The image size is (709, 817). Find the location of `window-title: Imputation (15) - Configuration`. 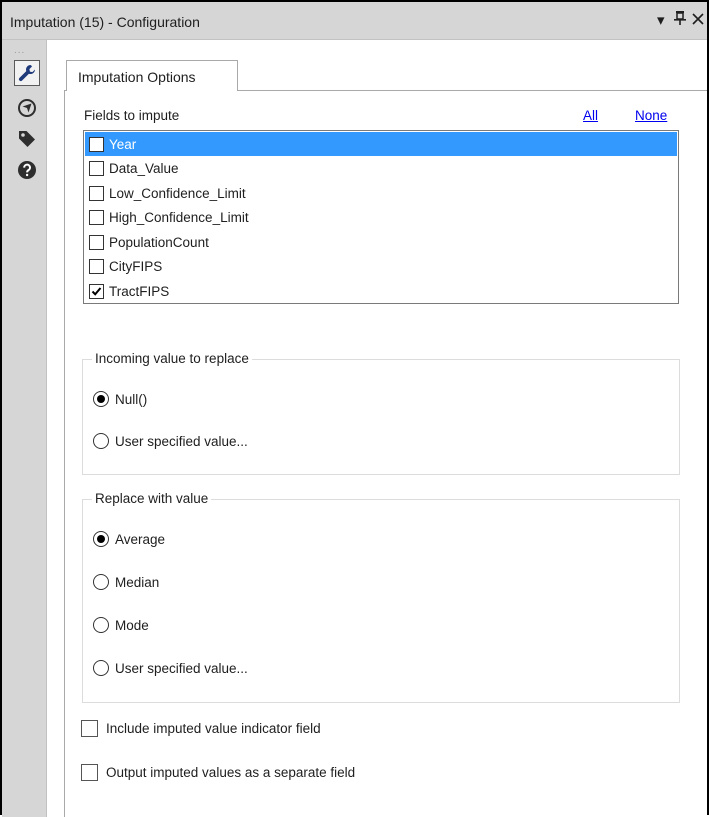

window-title: Imputation (15) - Configuration is located at coordinates (105, 22).